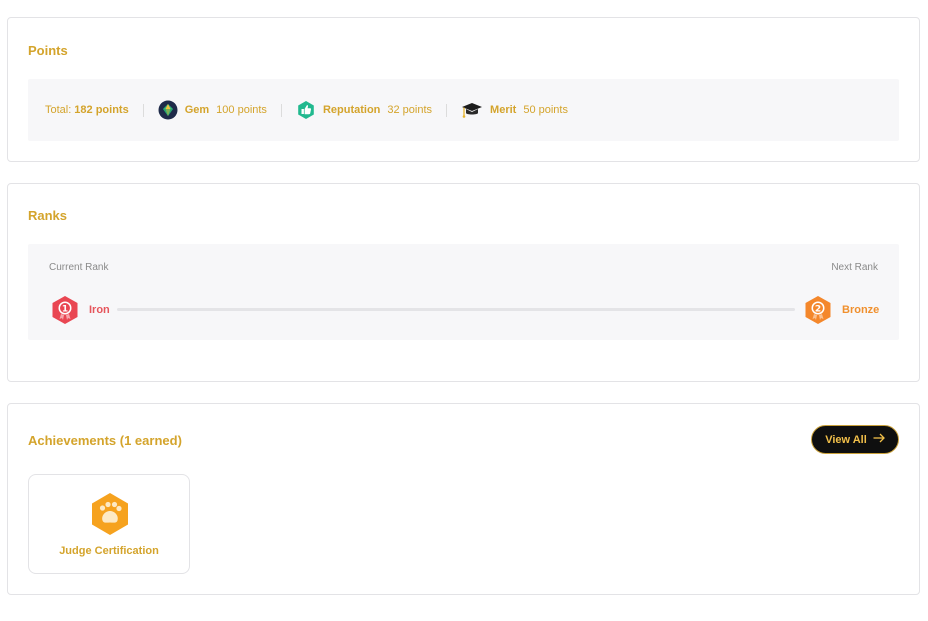 The image size is (928, 621). Describe the element at coordinates (212, 110) in the screenshot. I see `points-item-gem: Gem 100 points` at that location.